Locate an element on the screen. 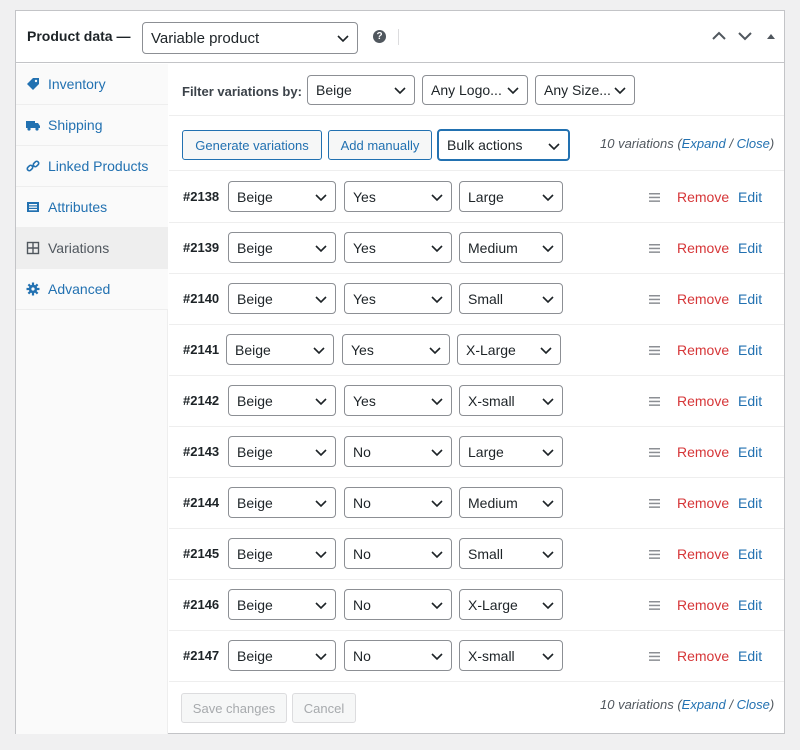 The width and height of the screenshot is (800, 750). move-up-icon is located at coordinates (719, 36).